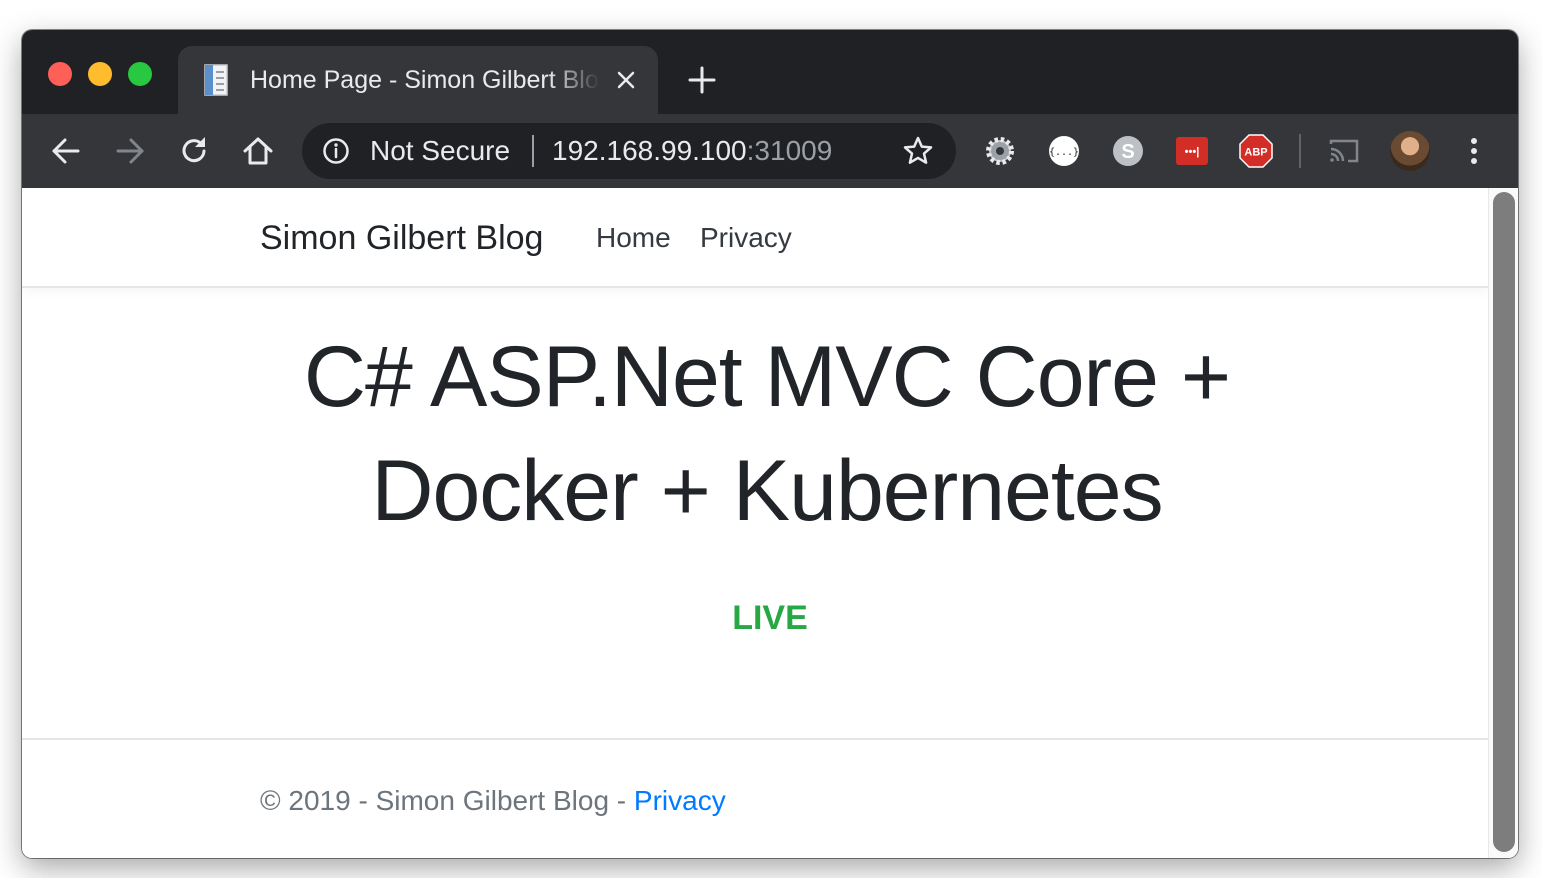  Describe the element at coordinates (649, 150) in the screenshot. I see `url-host: 192.168.99.100` at that location.